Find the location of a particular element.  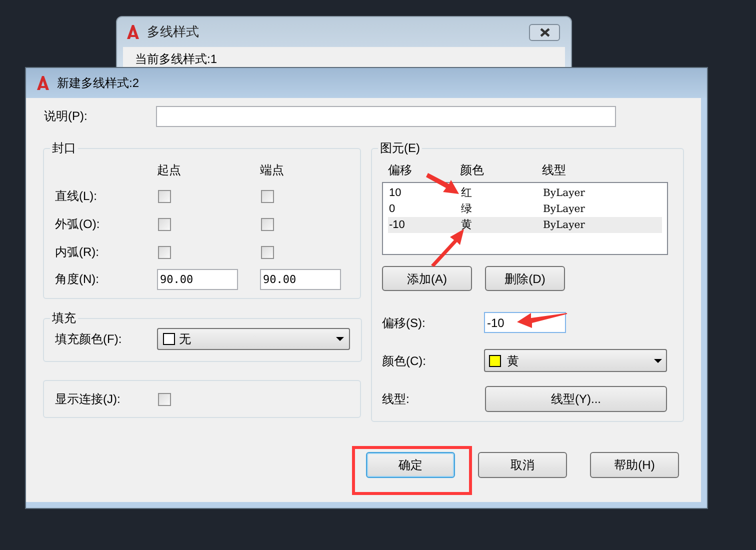

row-label: 角度(N): is located at coordinates (77, 279).